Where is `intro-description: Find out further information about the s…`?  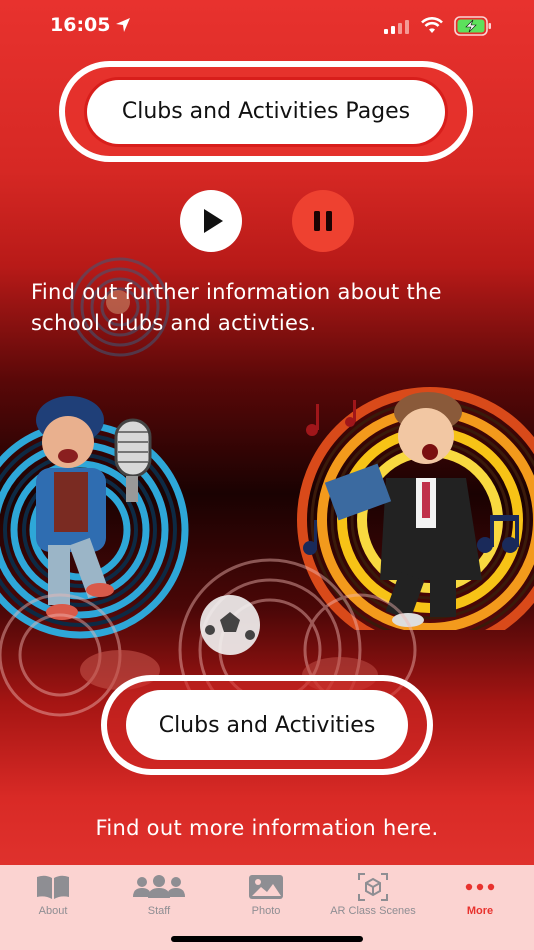
intro-description: Find out further information about the s… is located at coordinates (236, 307).